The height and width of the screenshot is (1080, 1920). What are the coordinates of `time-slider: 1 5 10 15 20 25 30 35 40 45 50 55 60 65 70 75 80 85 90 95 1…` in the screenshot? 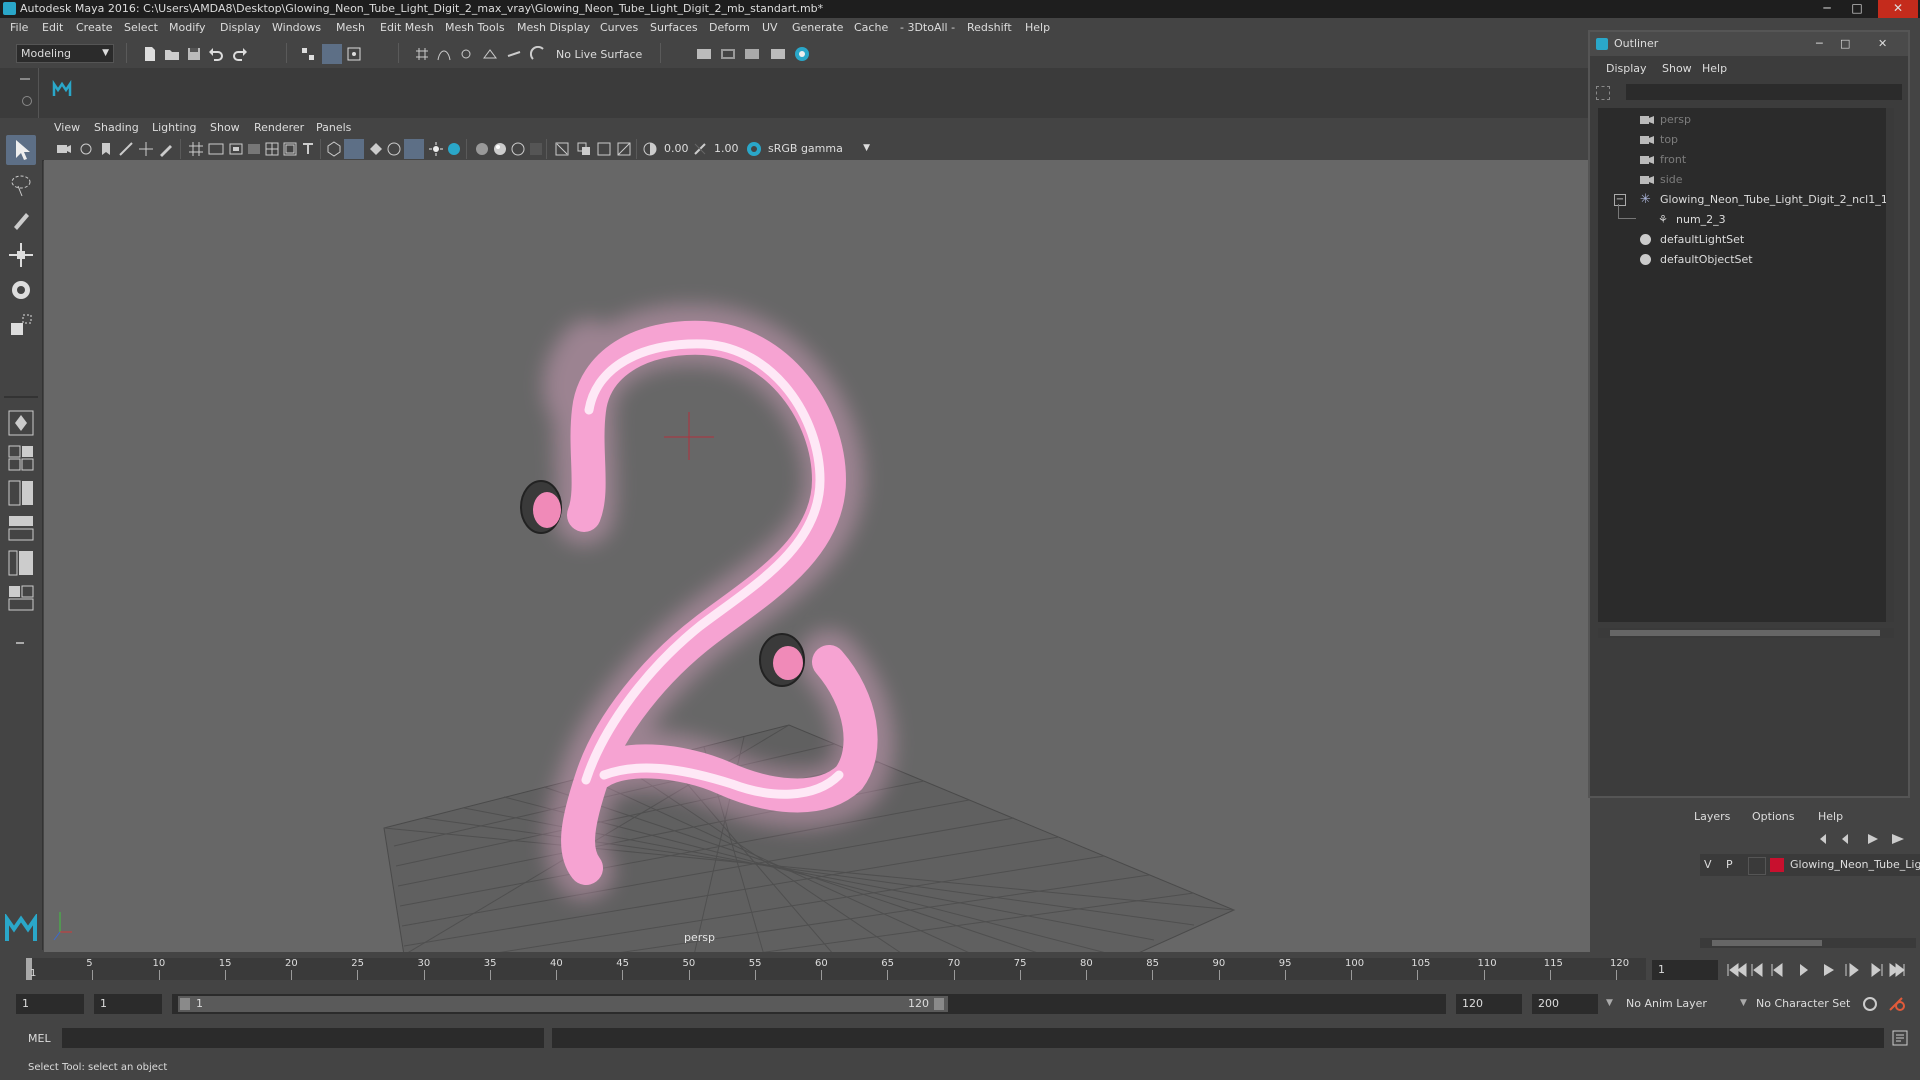 It's located at (960, 969).